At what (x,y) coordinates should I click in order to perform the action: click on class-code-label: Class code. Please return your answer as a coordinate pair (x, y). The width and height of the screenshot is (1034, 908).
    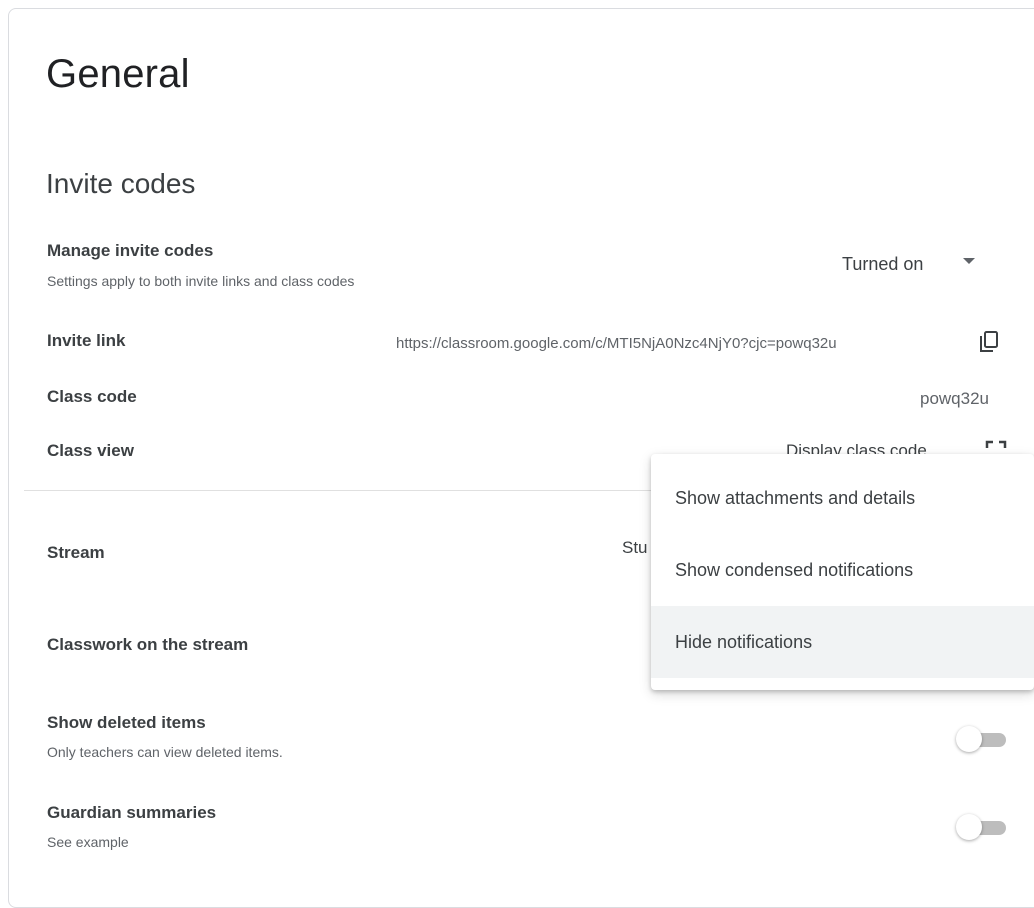
    Looking at the image, I should click on (92, 396).